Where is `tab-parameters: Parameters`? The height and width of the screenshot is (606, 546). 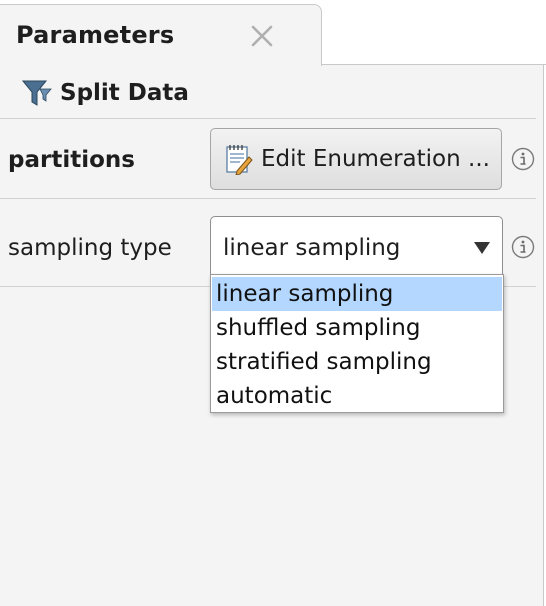
tab-parameters: Parameters is located at coordinates (161, 35).